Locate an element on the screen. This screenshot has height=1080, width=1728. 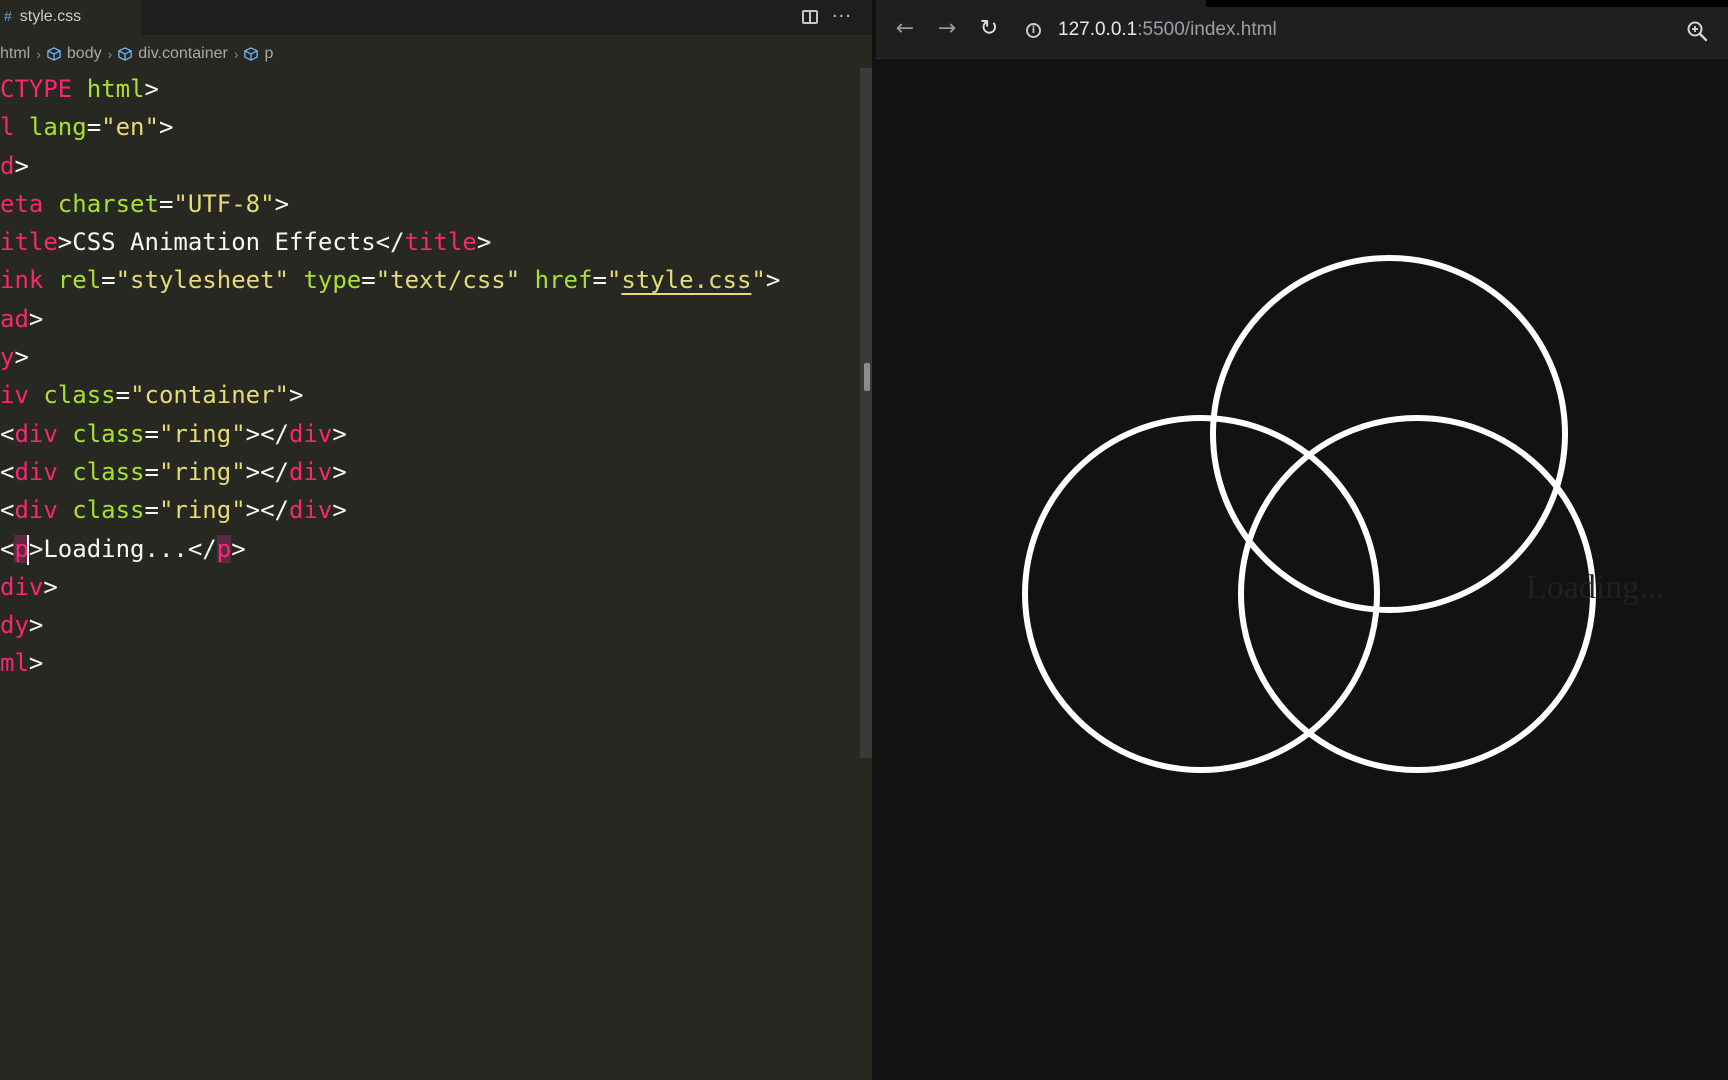
zoom-icon is located at coordinates (1697, 31).